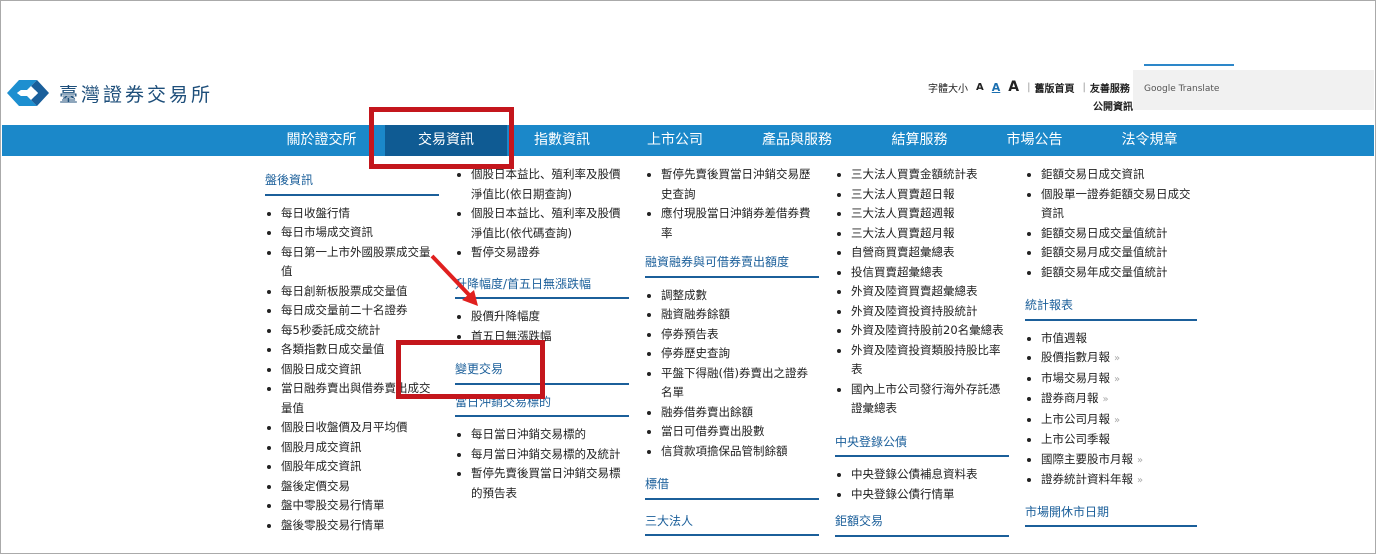  Describe the element at coordinates (1033, 87) in the screenshot. I see `utility-bar: 字體大小 A A A | 舊版首頁 | 友善服務` at that location.